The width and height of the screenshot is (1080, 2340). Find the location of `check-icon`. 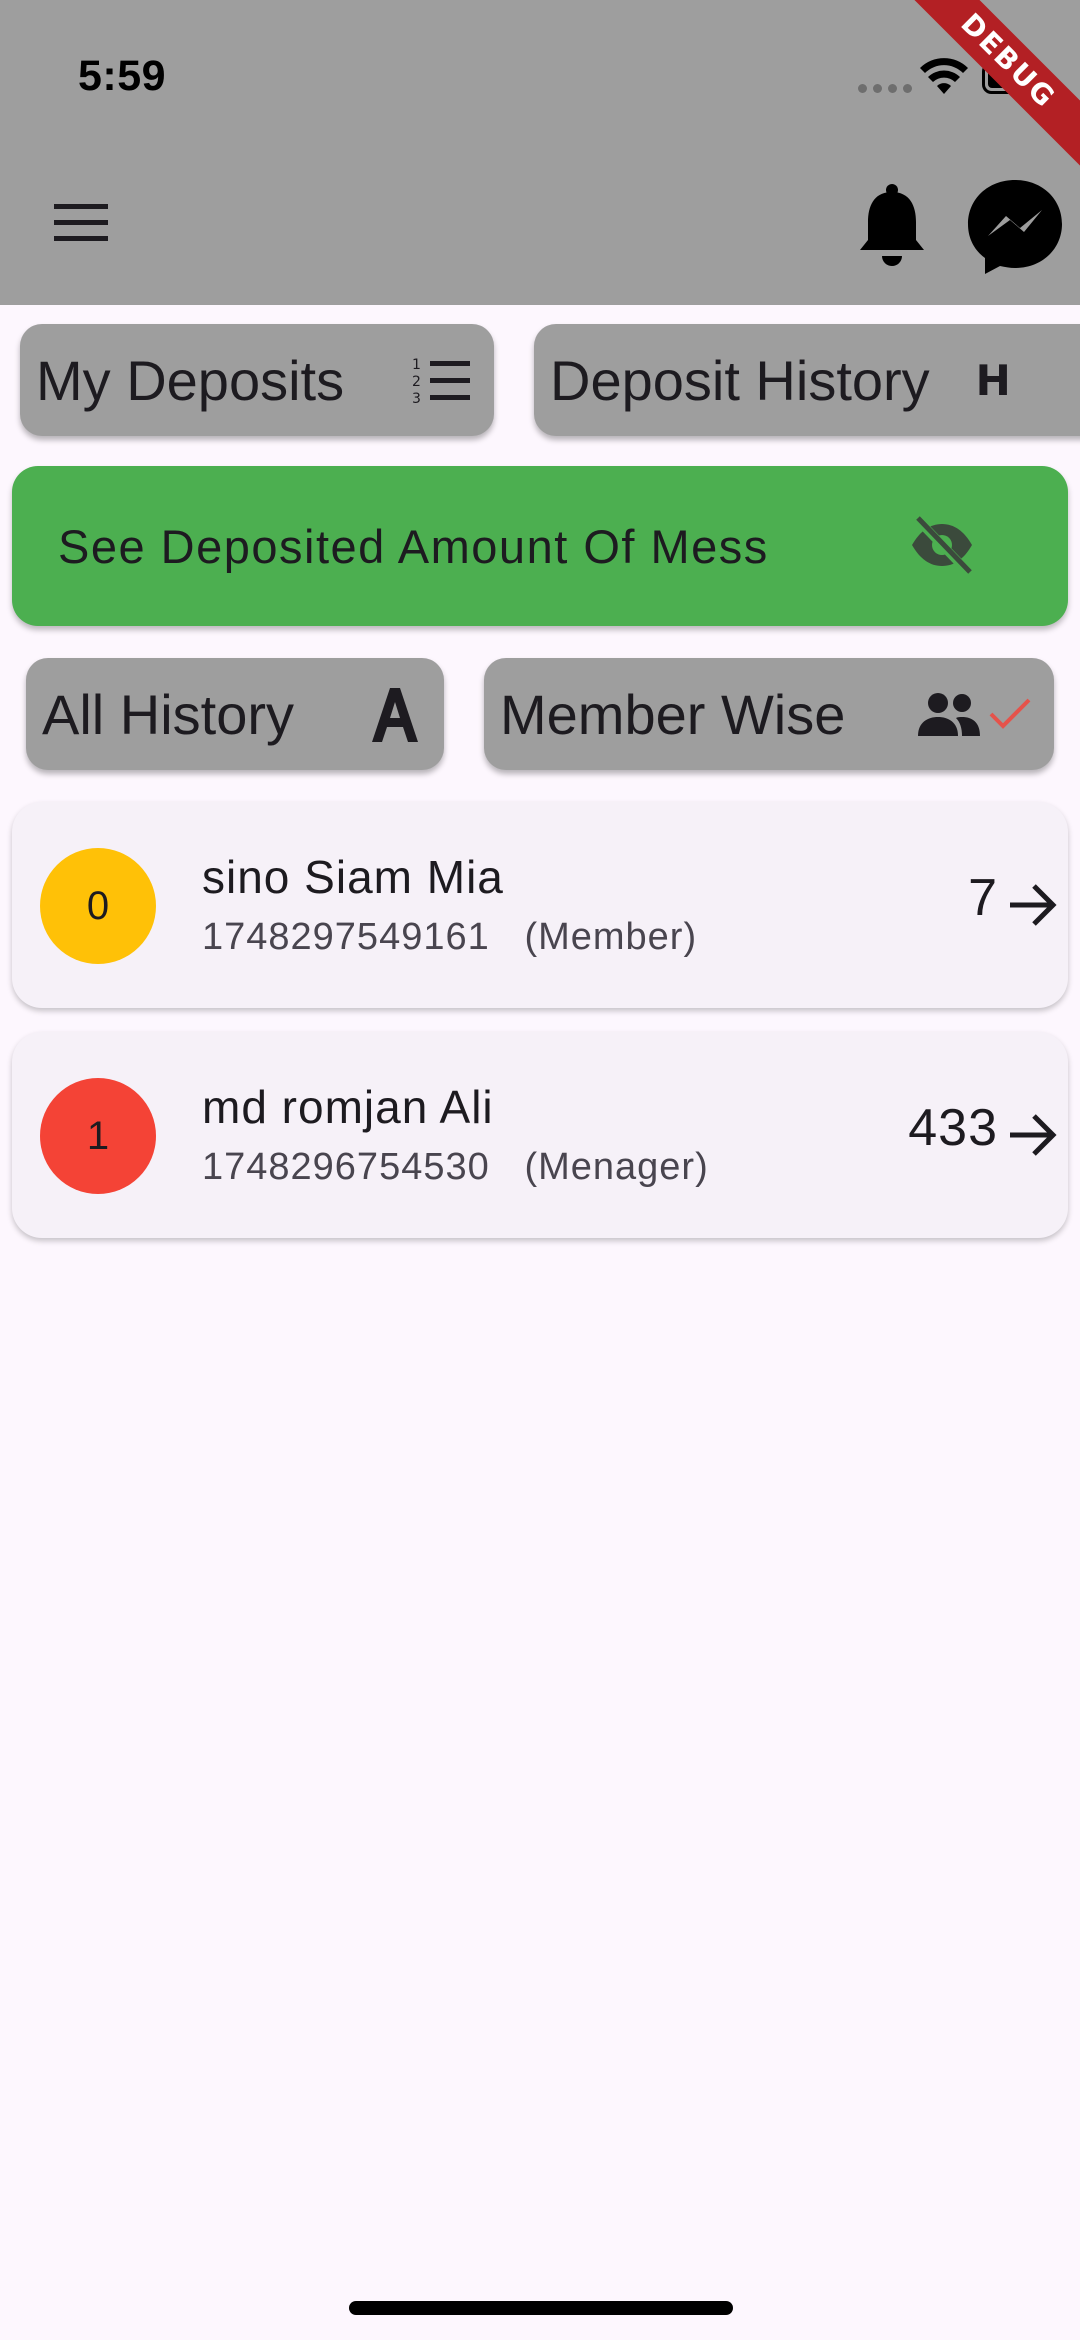

check-icon is located at coordinates (1010, 713).